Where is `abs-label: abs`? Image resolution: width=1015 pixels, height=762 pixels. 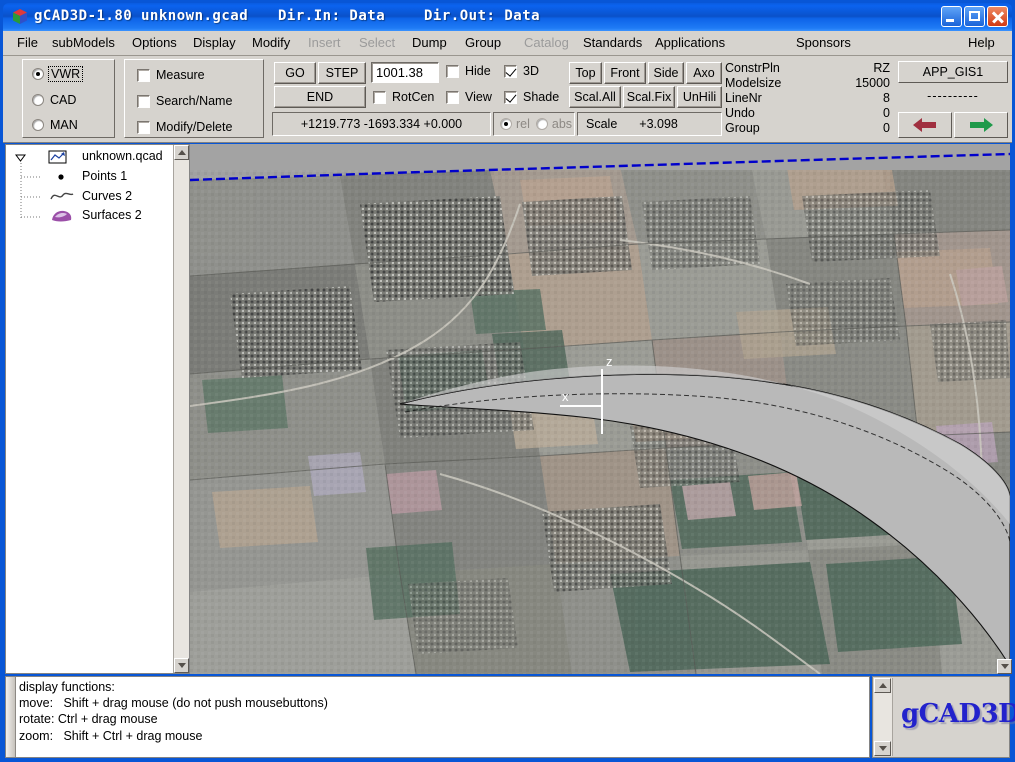
abs-label: abs is located at coordinates (562, 124).